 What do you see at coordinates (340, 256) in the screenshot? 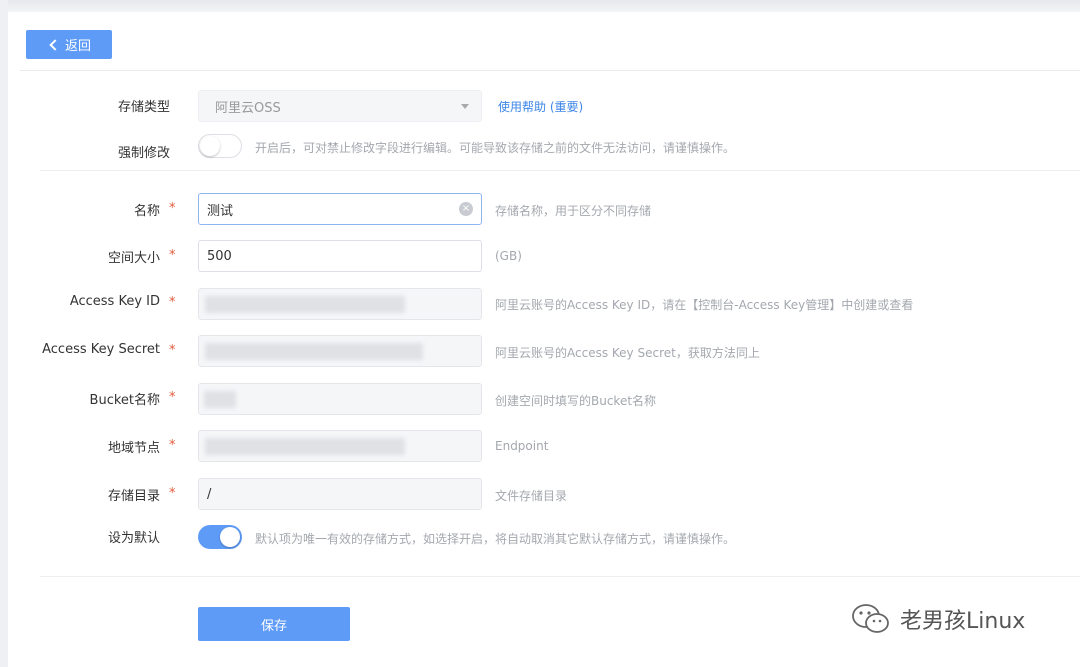
I see `capacity-input: 500` at bounding box center [340, 256].